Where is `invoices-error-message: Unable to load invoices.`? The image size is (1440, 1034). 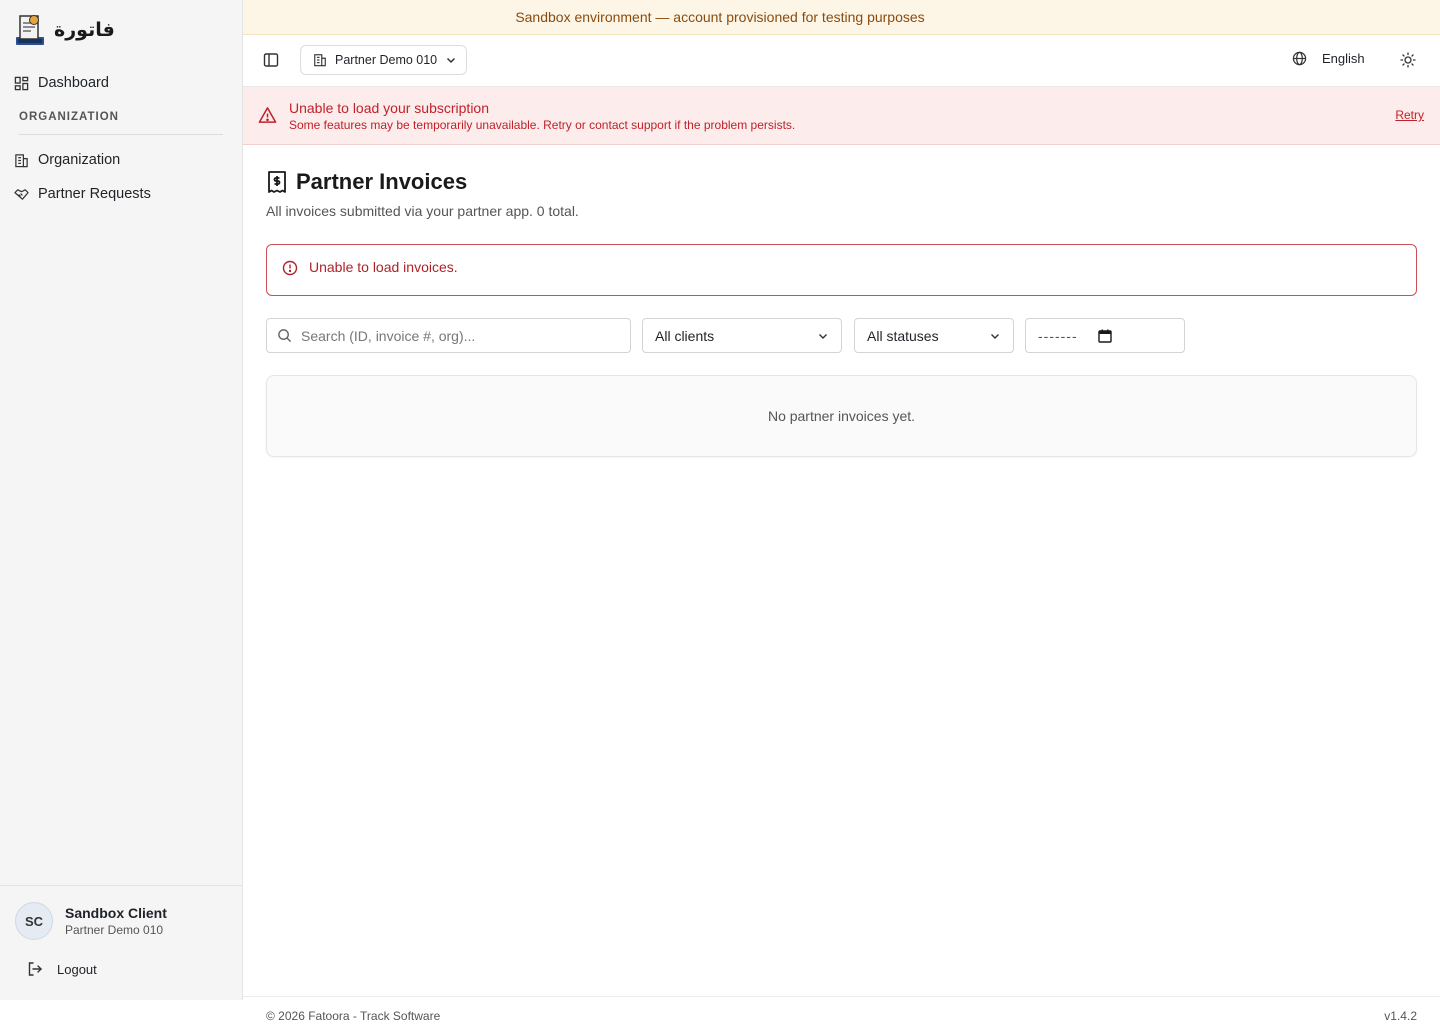 invoices-error-message: Unable to load invoices. is located at coordinates (383, 267).